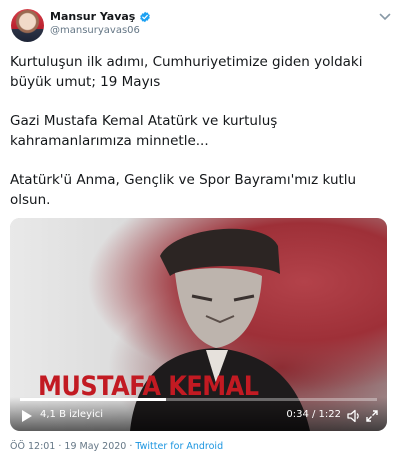 Image resolution: width=403 pixels, height=463 pixels. I want to click on author-row: Mansur Yavaş, so click(100, 16).